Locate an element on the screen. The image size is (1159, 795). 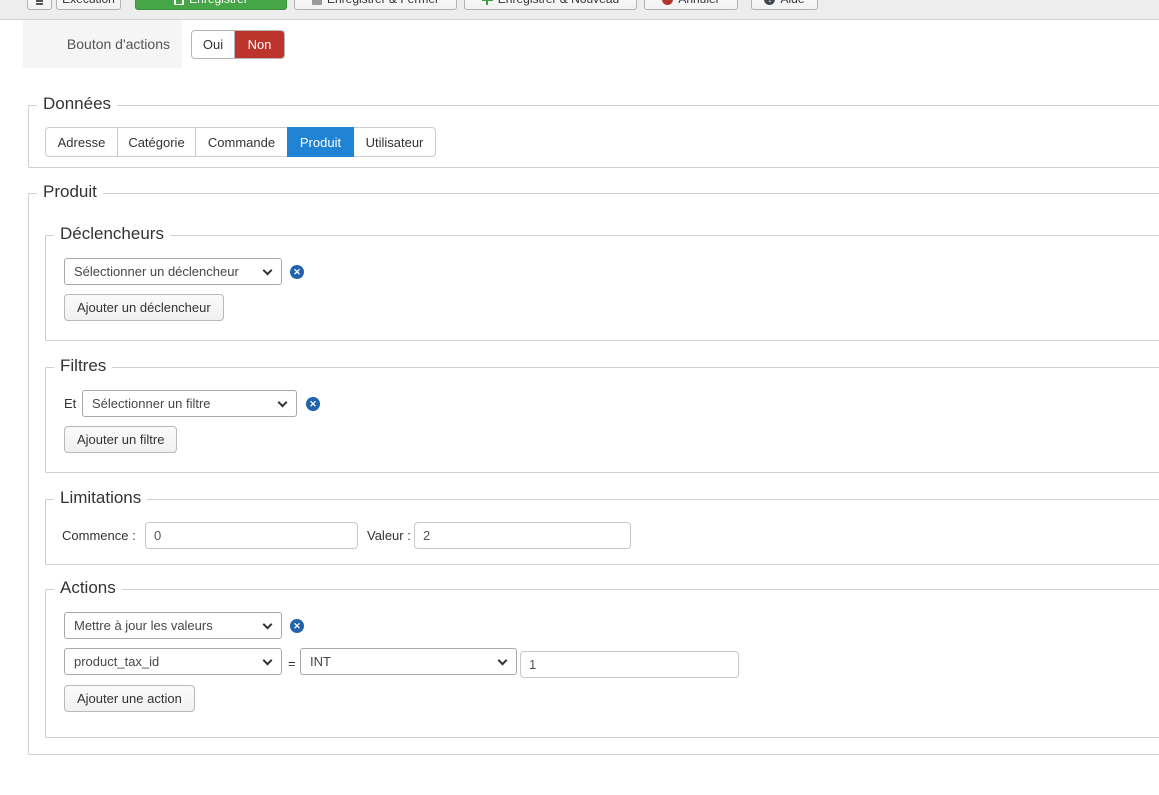
save-new-button-label: Enregistrer & Nouveau is located at coordinates (558, 3).